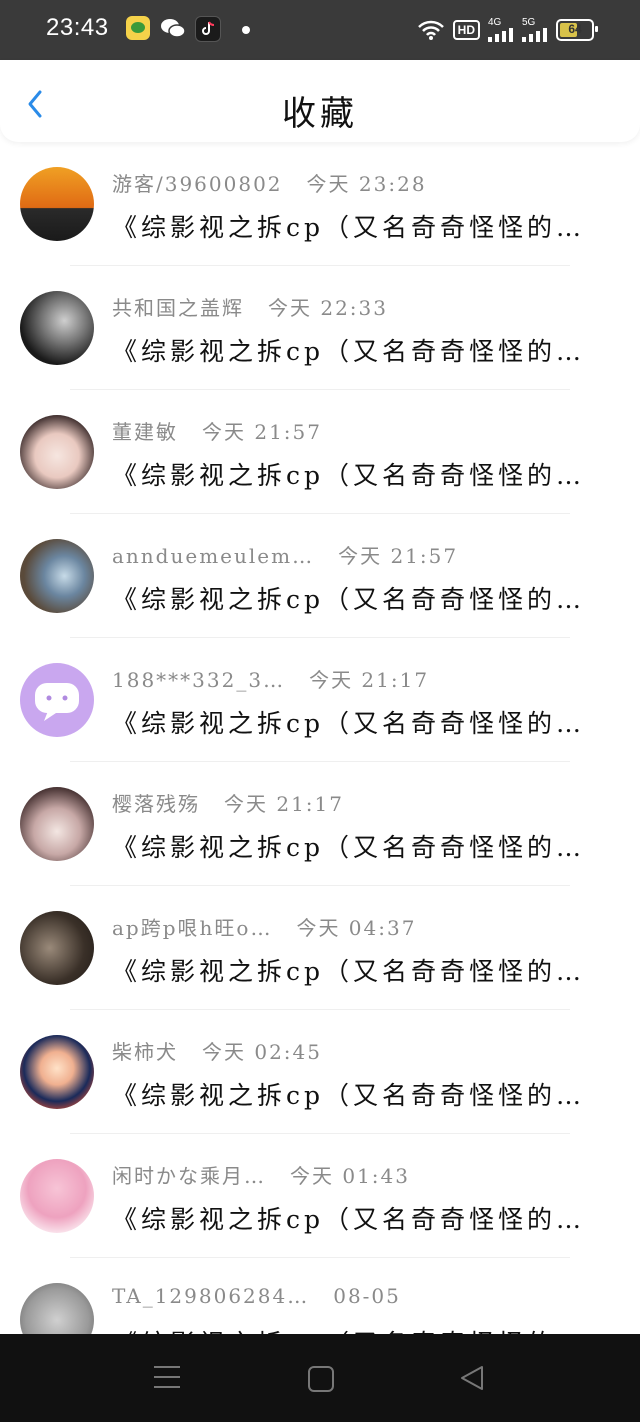 The width and height of the screenshot is (640, 1422). What do you see at coordinates (145, 1050) in the screenshot?
I see `user-name: 柴柿犬` at bounding box center [145, 1050].